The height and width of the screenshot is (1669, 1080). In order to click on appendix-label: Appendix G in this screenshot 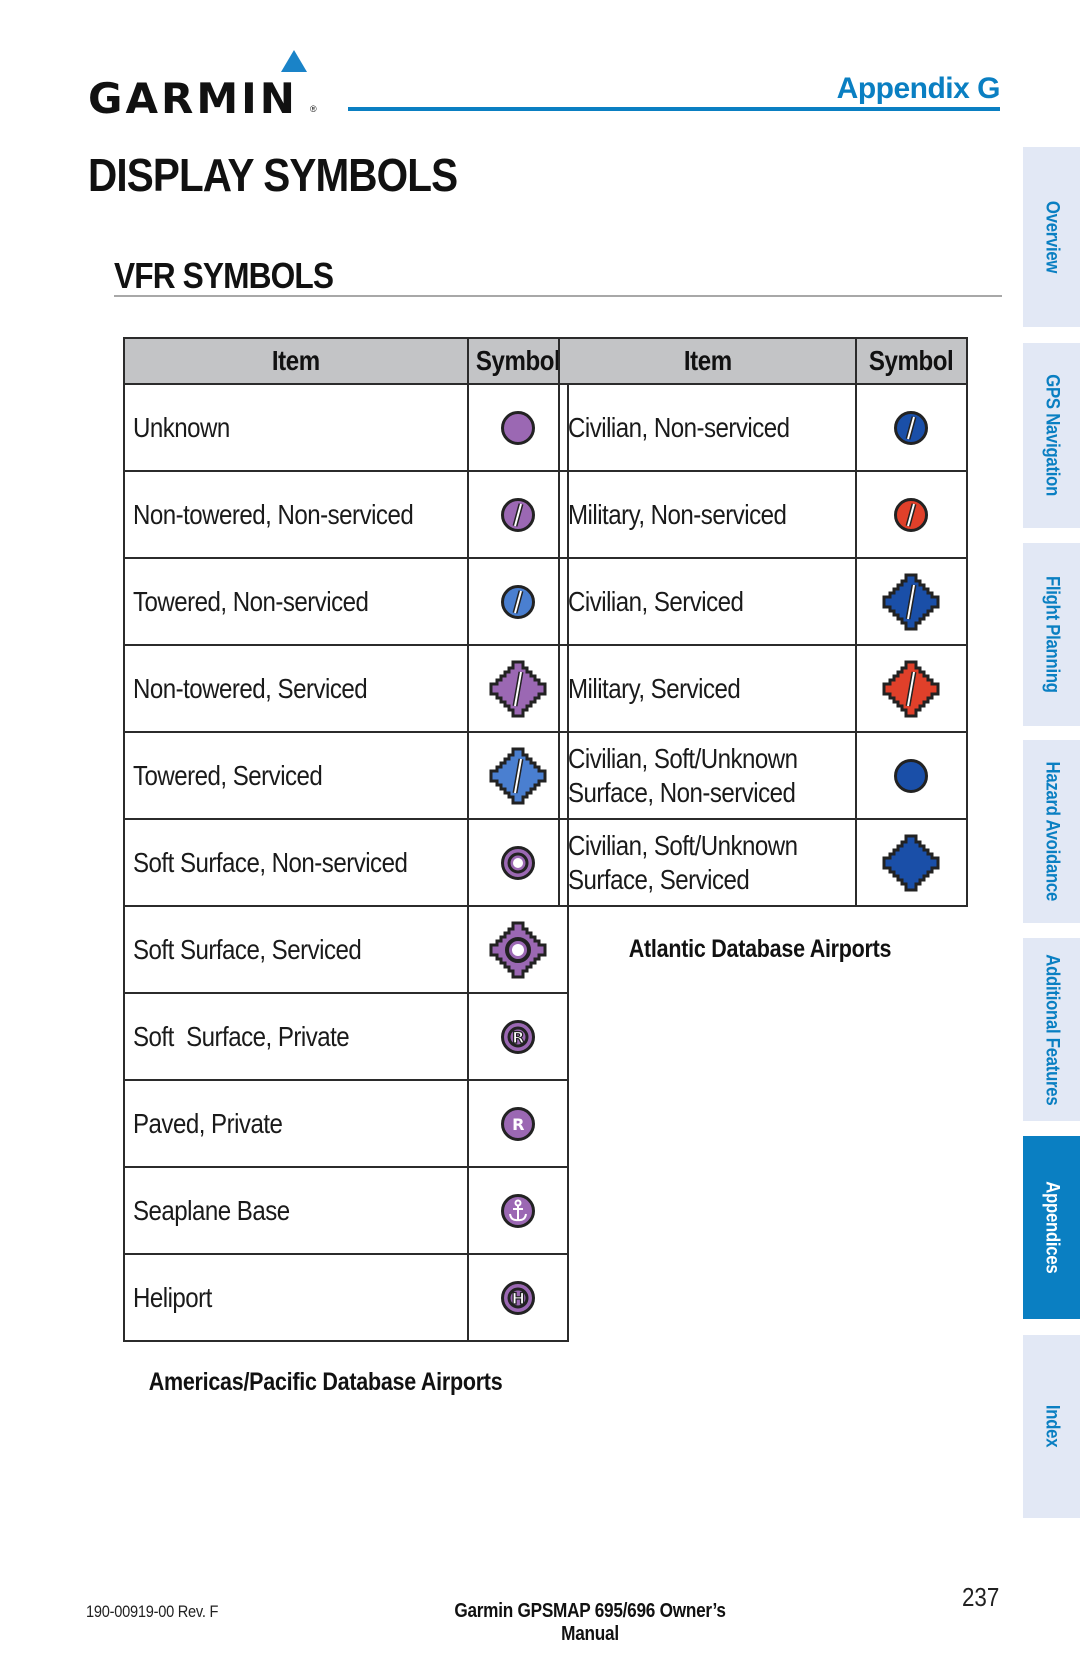, I will do `click(918, 88)`.